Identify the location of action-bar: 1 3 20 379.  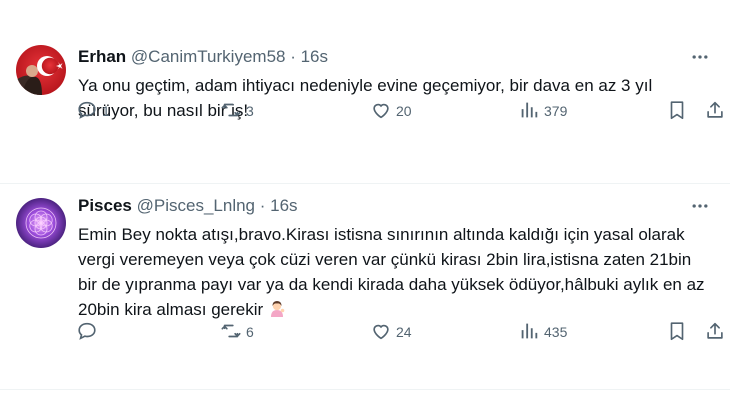
(365, 111).